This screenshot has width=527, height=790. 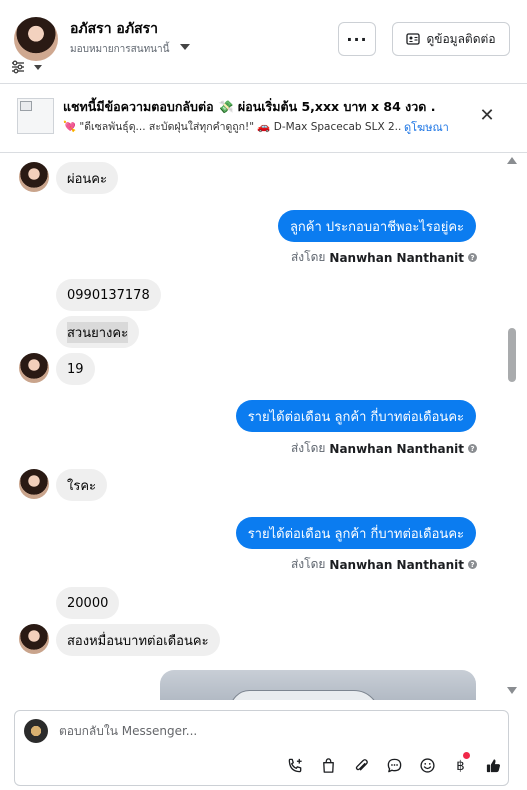 What do you see at coordinates (108, 295) in the screenshot?
I see `incoming-message: 0990137178` at bounding box center [108, 295].